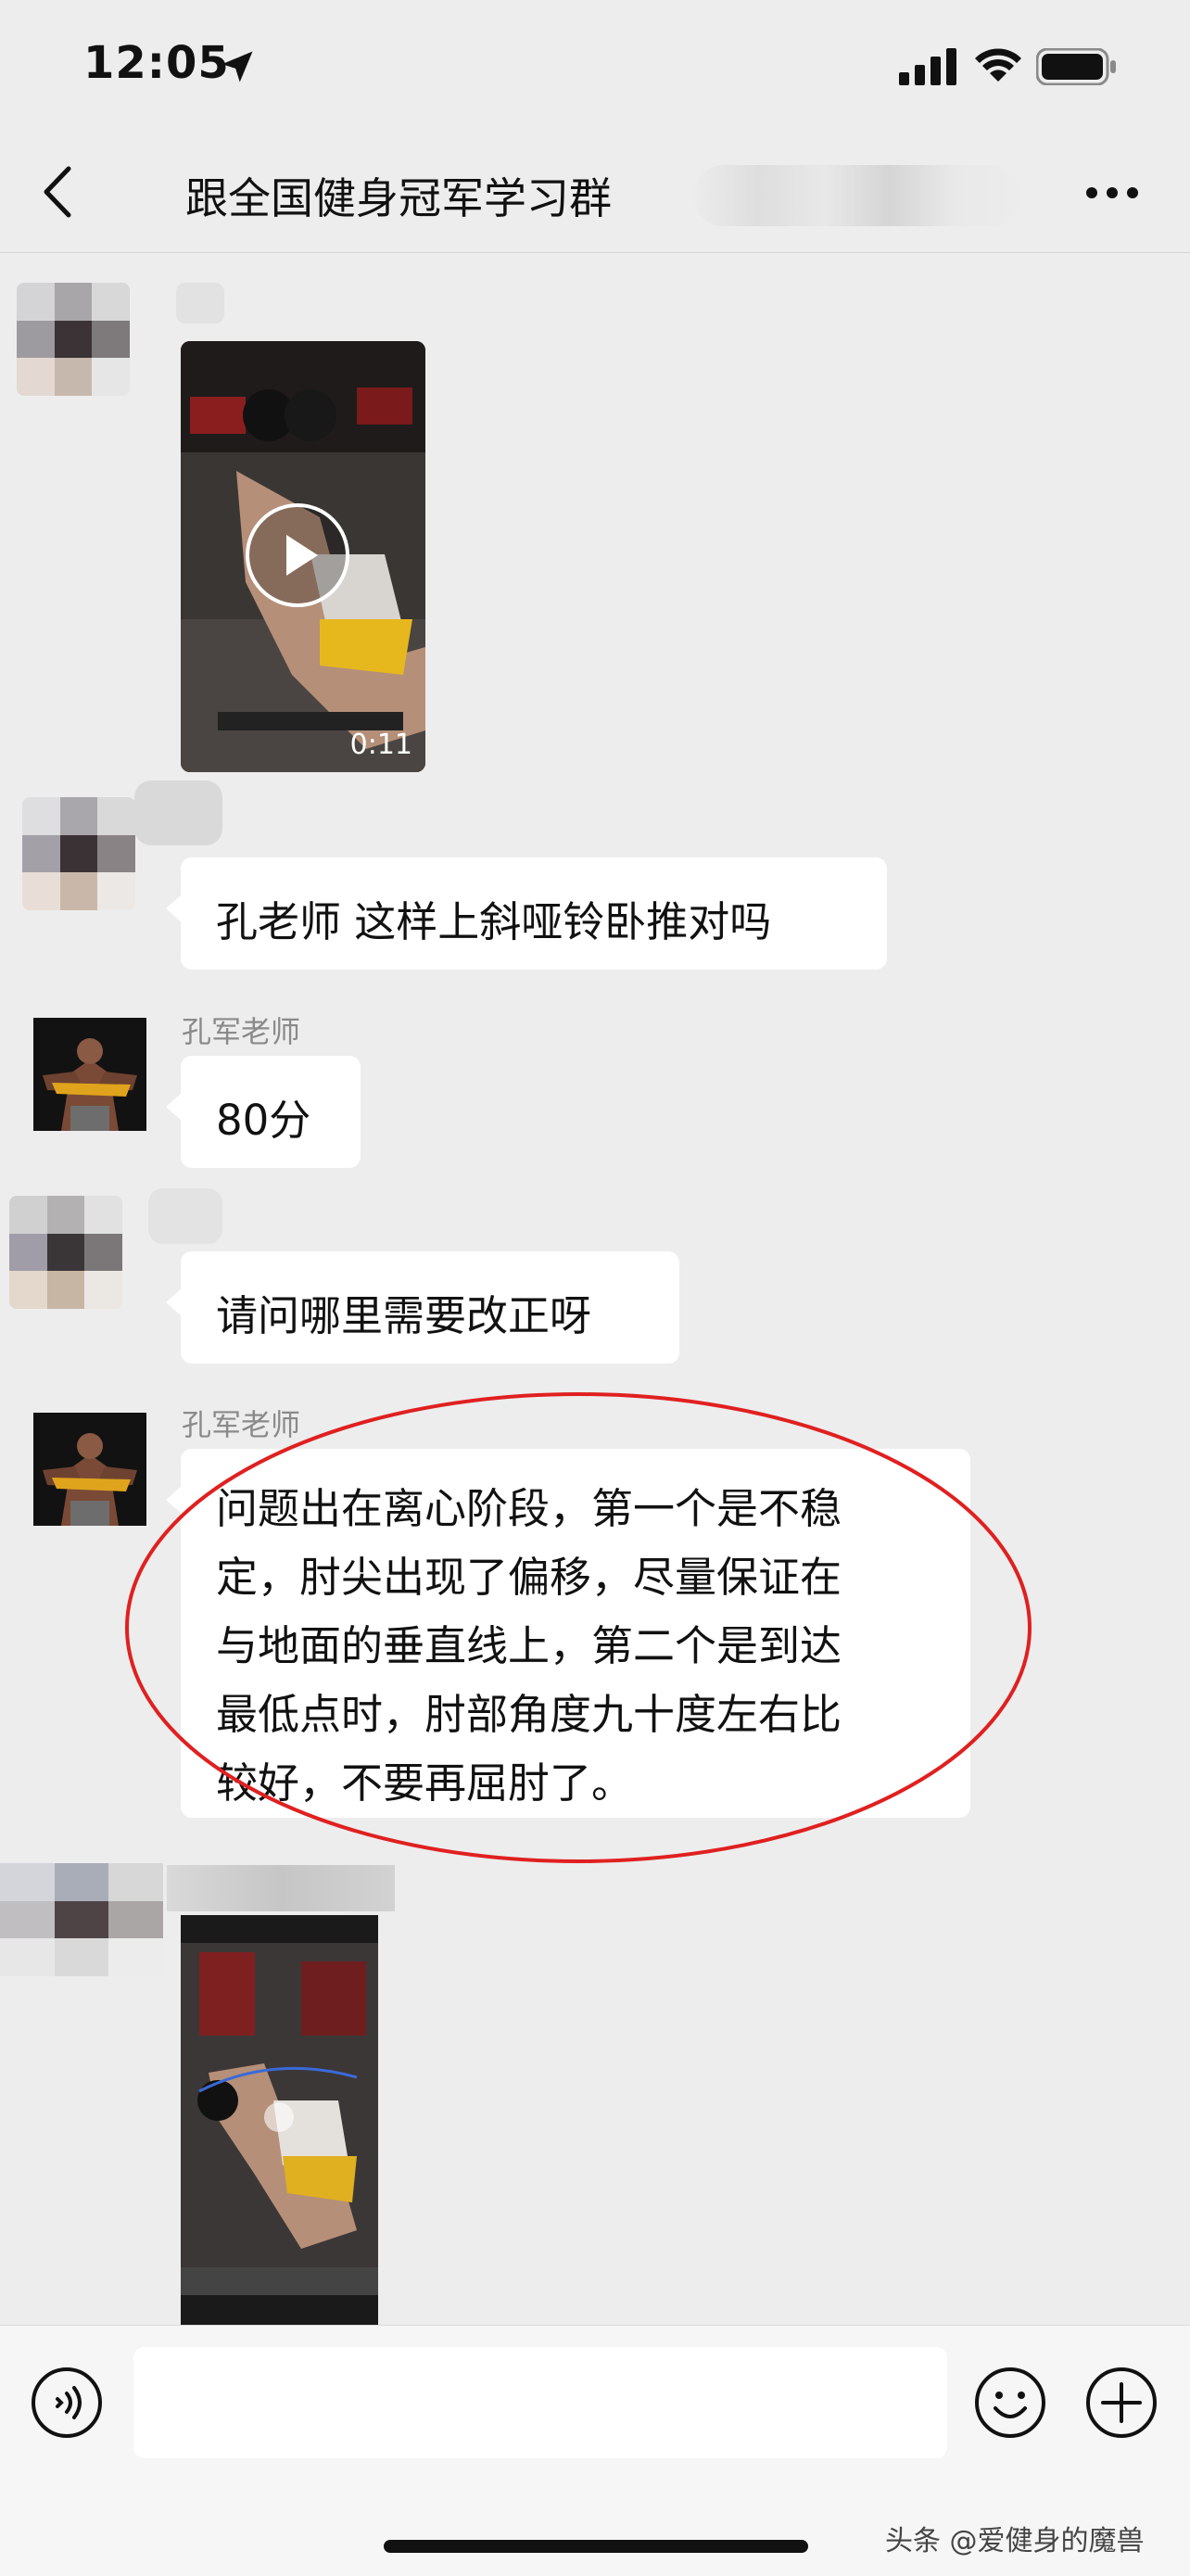  What do you see at coordinates (67, 2403) in the screenshot?
I see `voice-input-icon` at bounding box center [67, 2403].